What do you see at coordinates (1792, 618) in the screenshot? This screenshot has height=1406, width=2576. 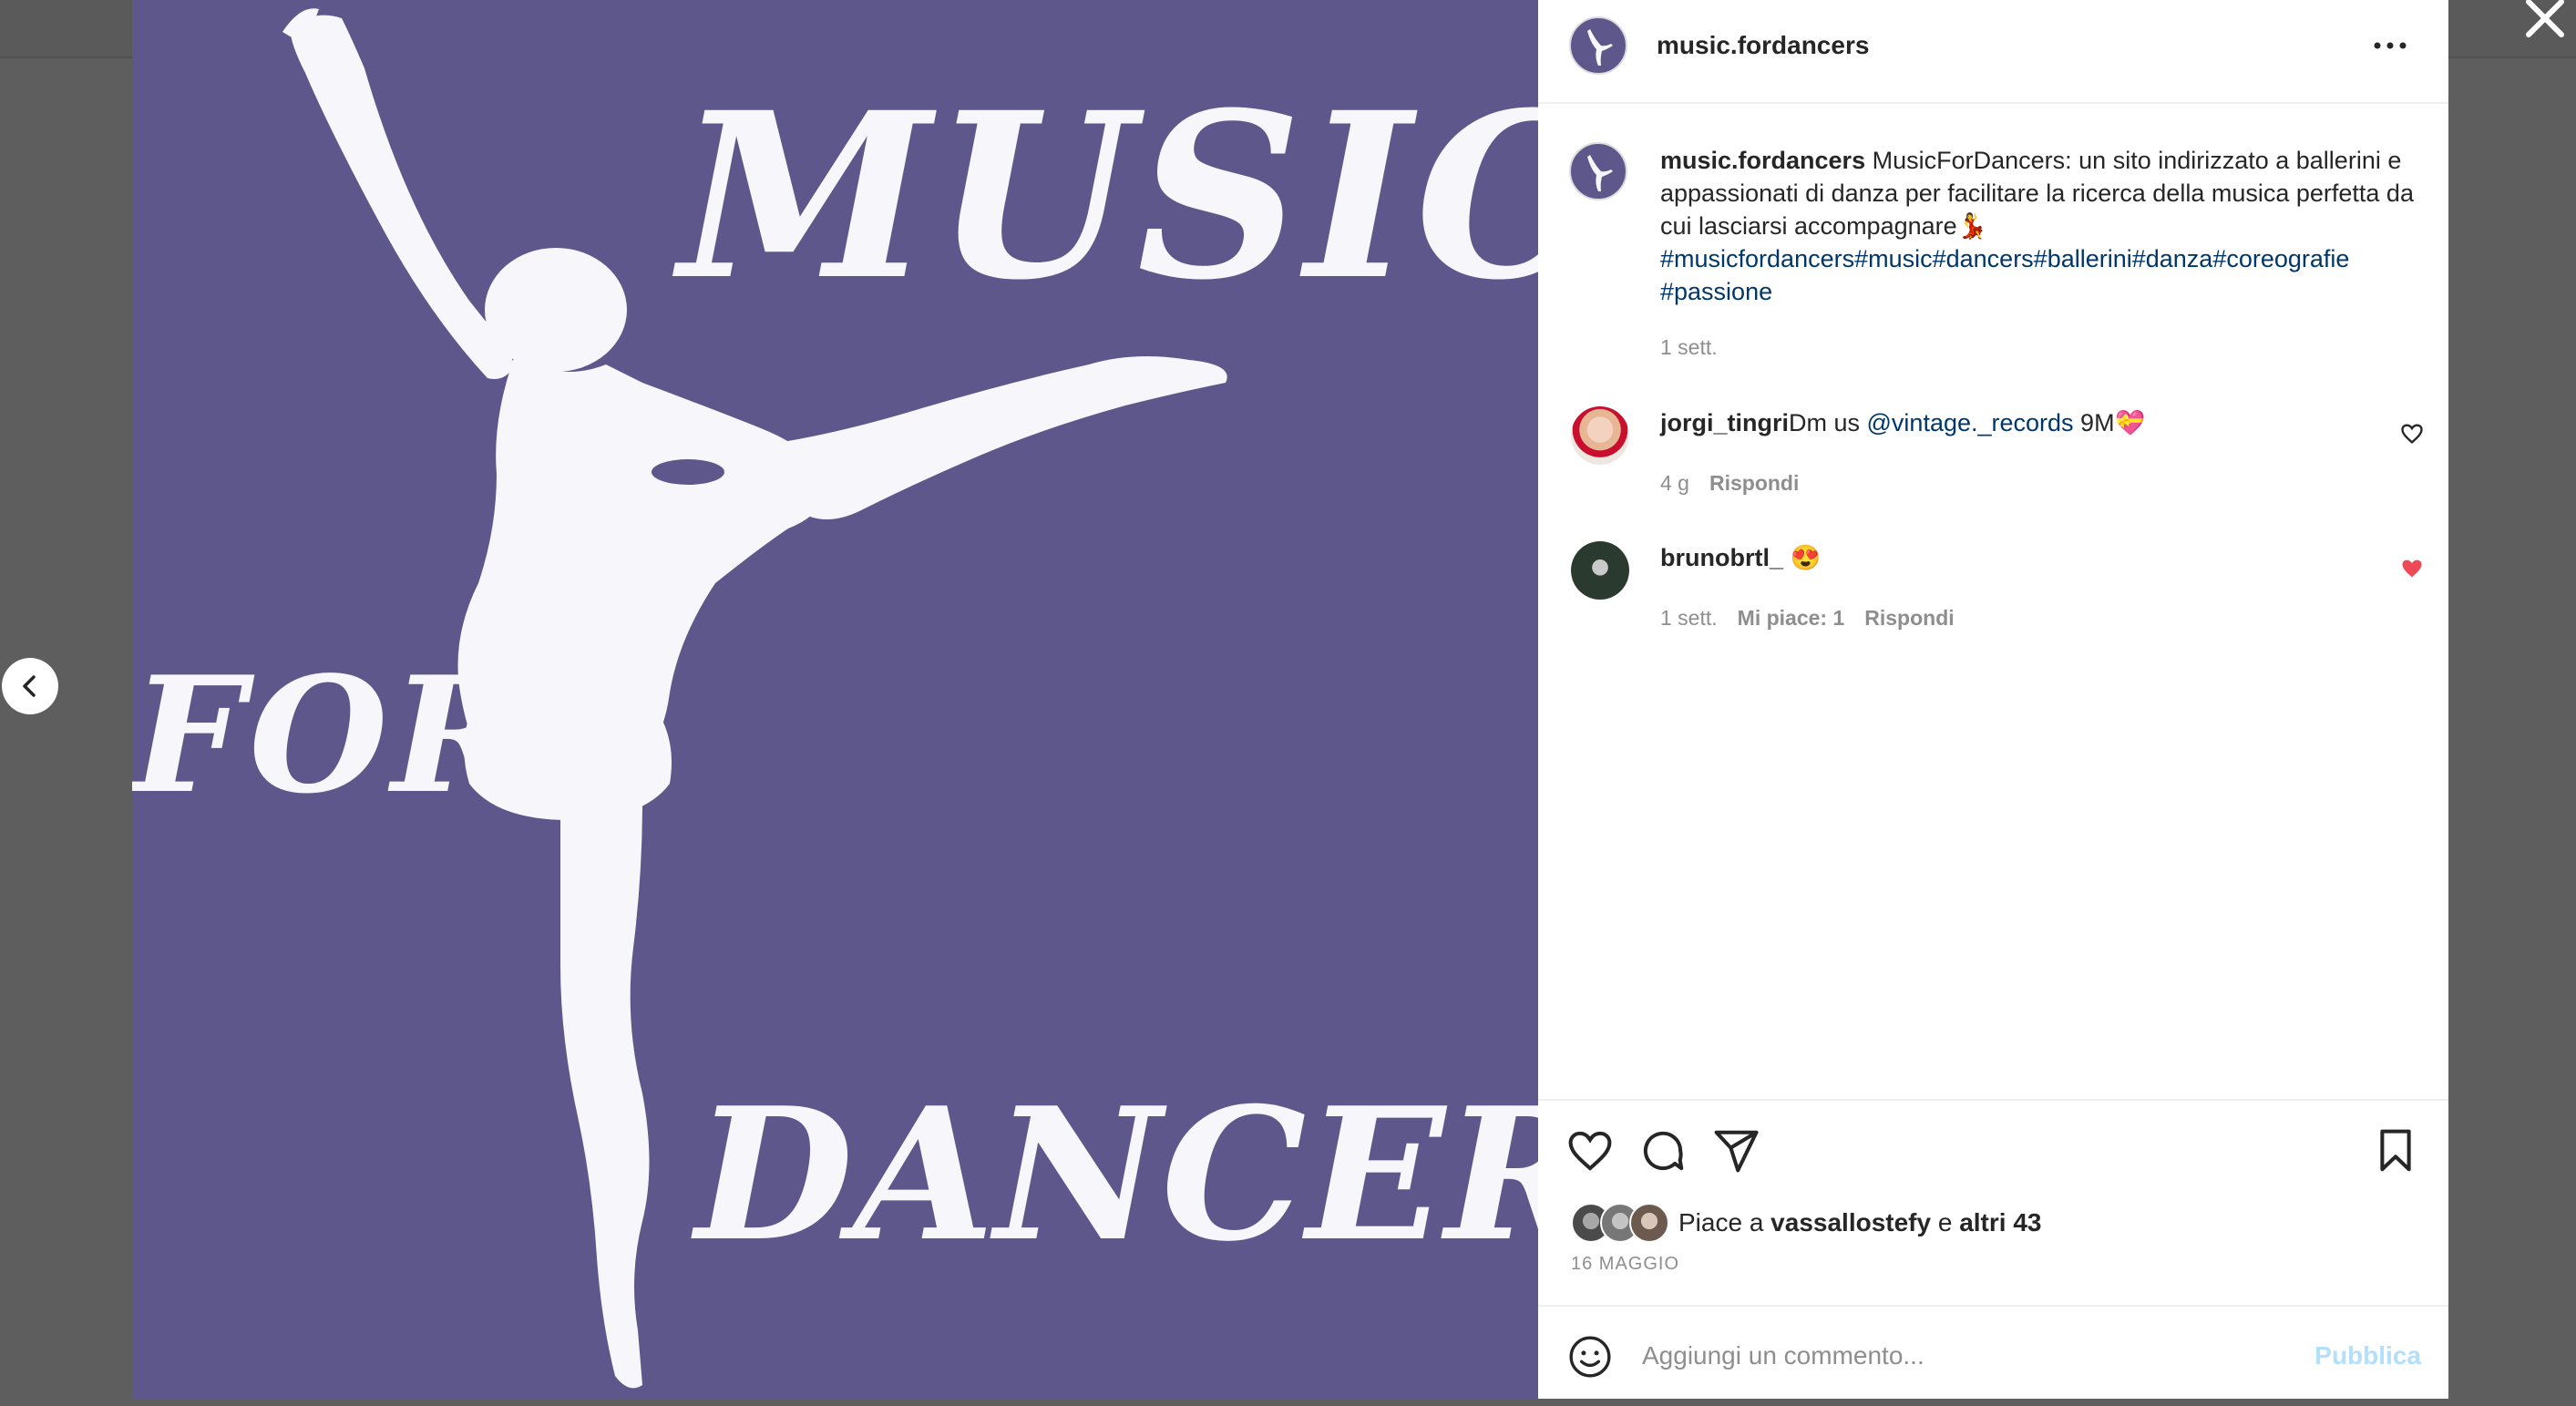 I see `comment-likes-count: Mi piace: 1` at bounding box center [1792, 618].